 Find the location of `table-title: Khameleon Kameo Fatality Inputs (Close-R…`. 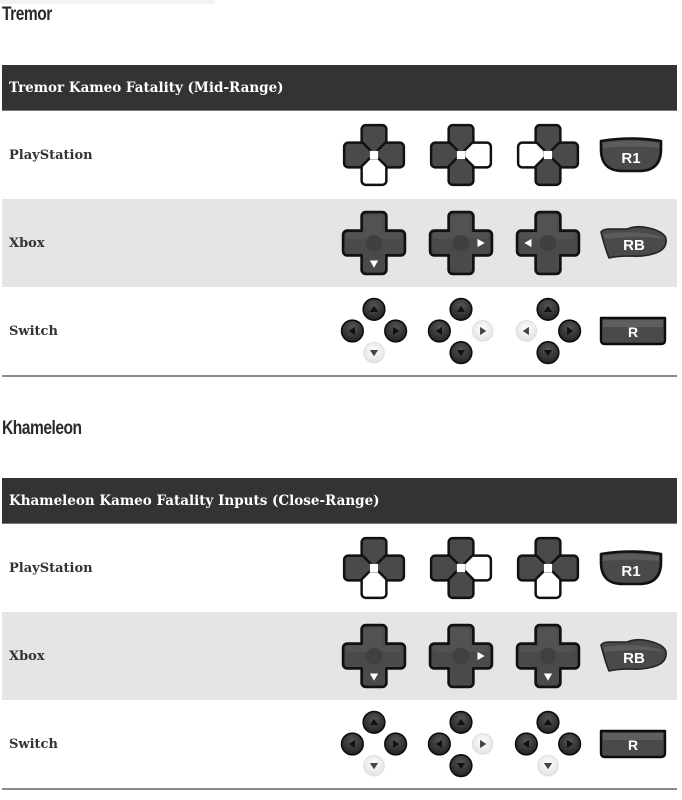

table-title: Khameleon Kameo Fatality Inputs (Close-R… is located at coordinates (339, 501).